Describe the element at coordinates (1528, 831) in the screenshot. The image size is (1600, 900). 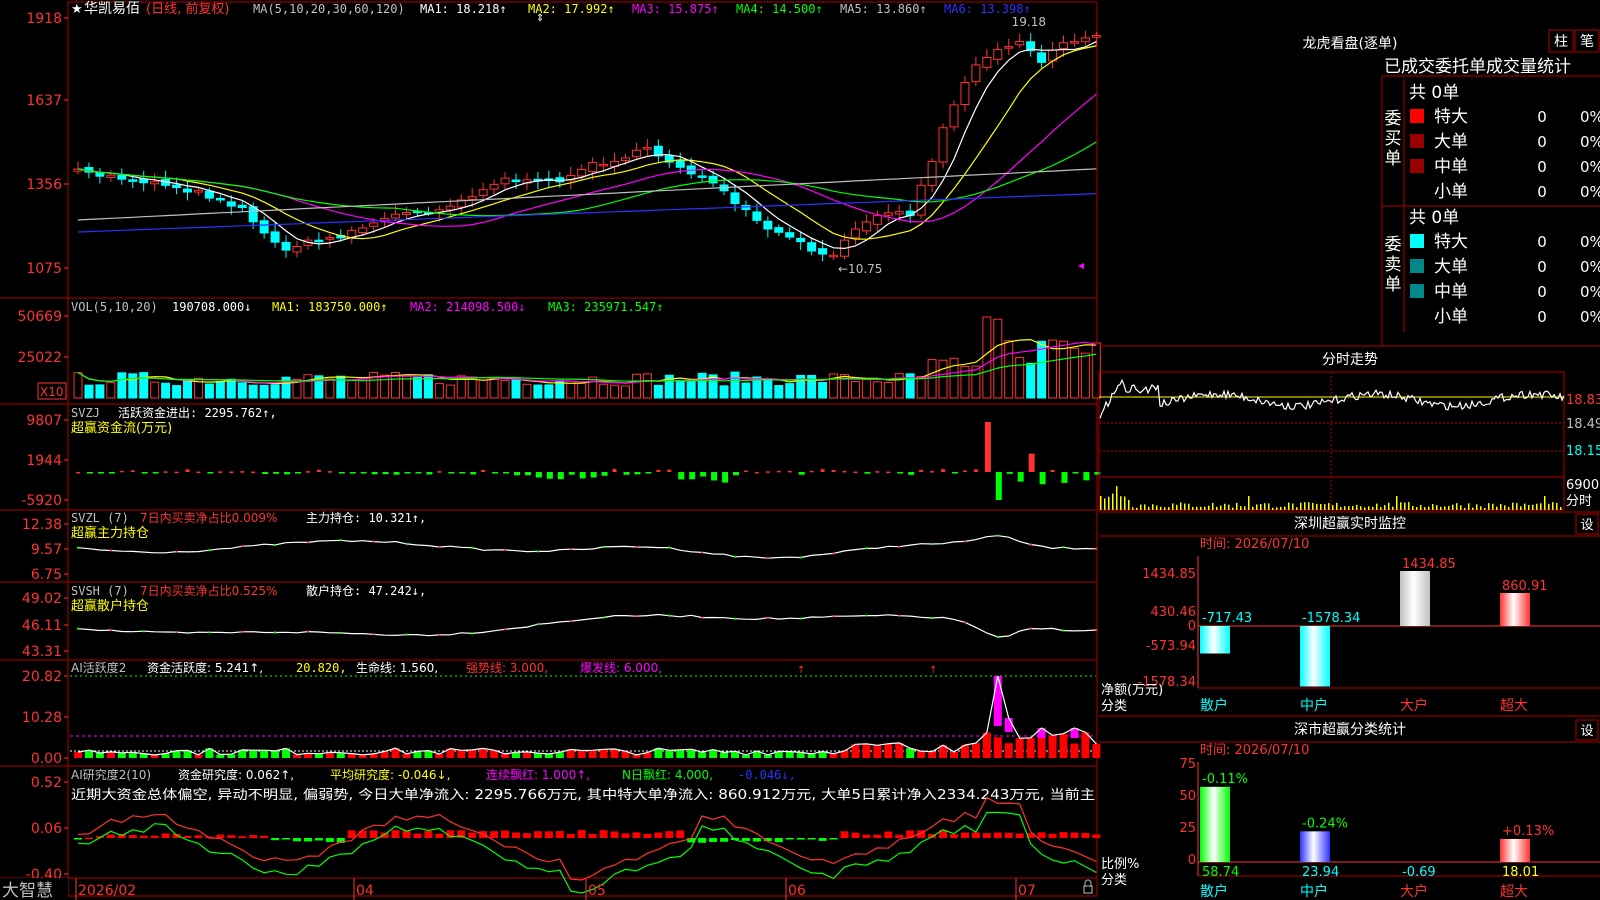
I see `classify-change-label: +0.13%` at that location.